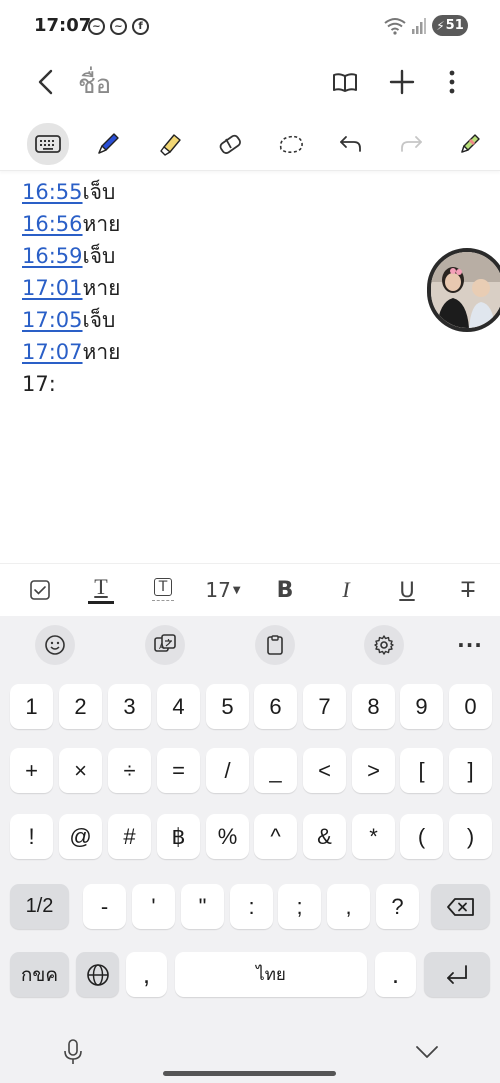  I want to click on key-greater-than: >, so click(373, 770).